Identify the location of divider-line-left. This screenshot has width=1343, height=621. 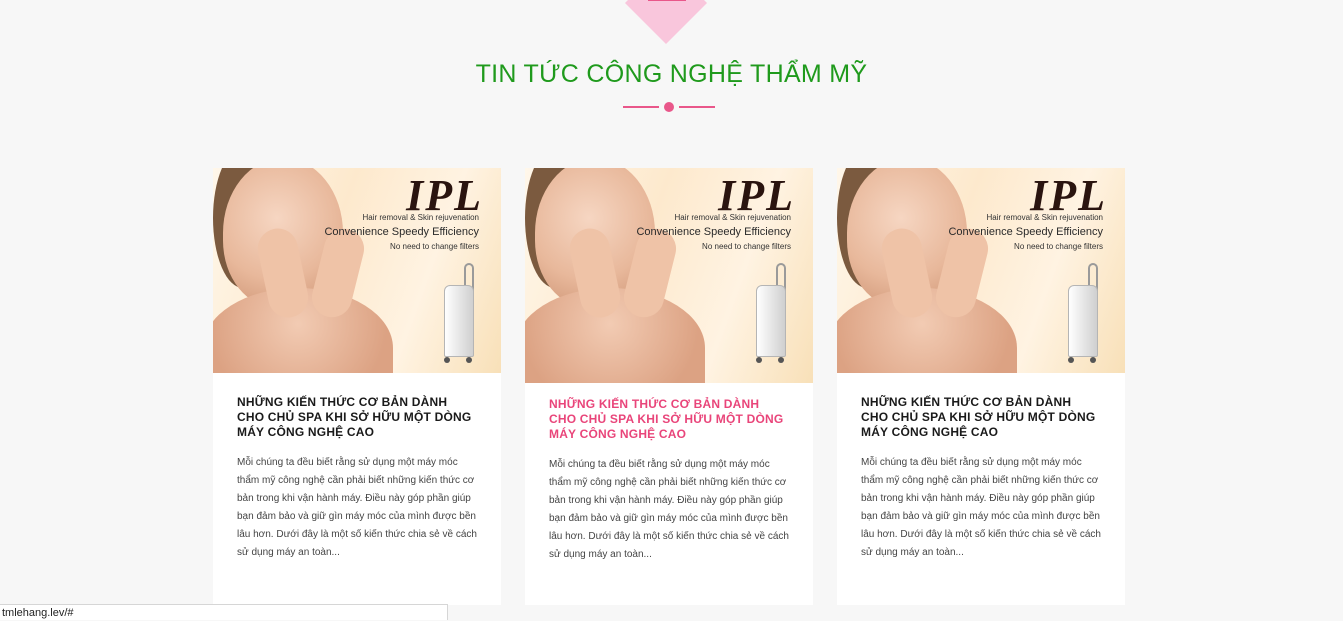
(641, 107).